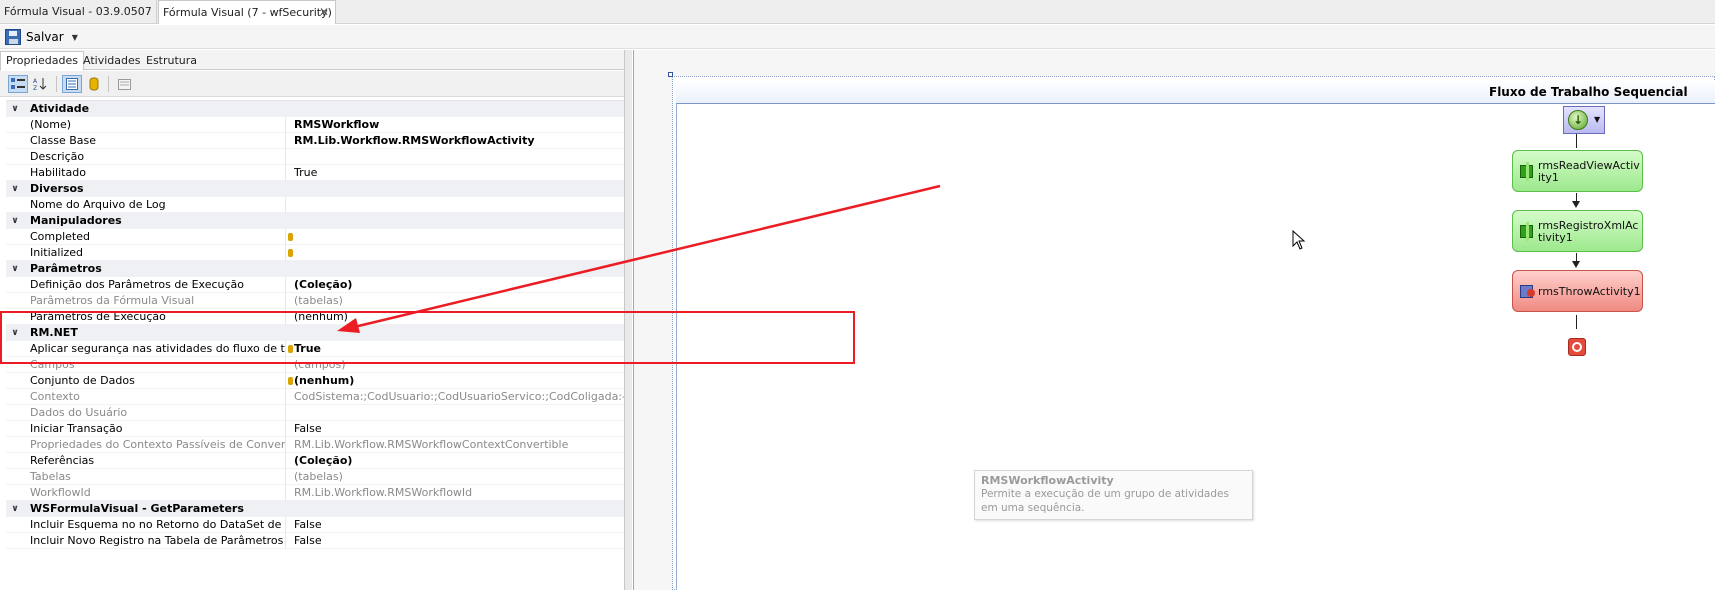 The width and height of the screenshot is (1715, 590). What do you see at coordinates (318, 509) in the screenshot?
I see `property-category: ∨ WSFormulaVisual - GetParameters` at bounding box center [318, 509].